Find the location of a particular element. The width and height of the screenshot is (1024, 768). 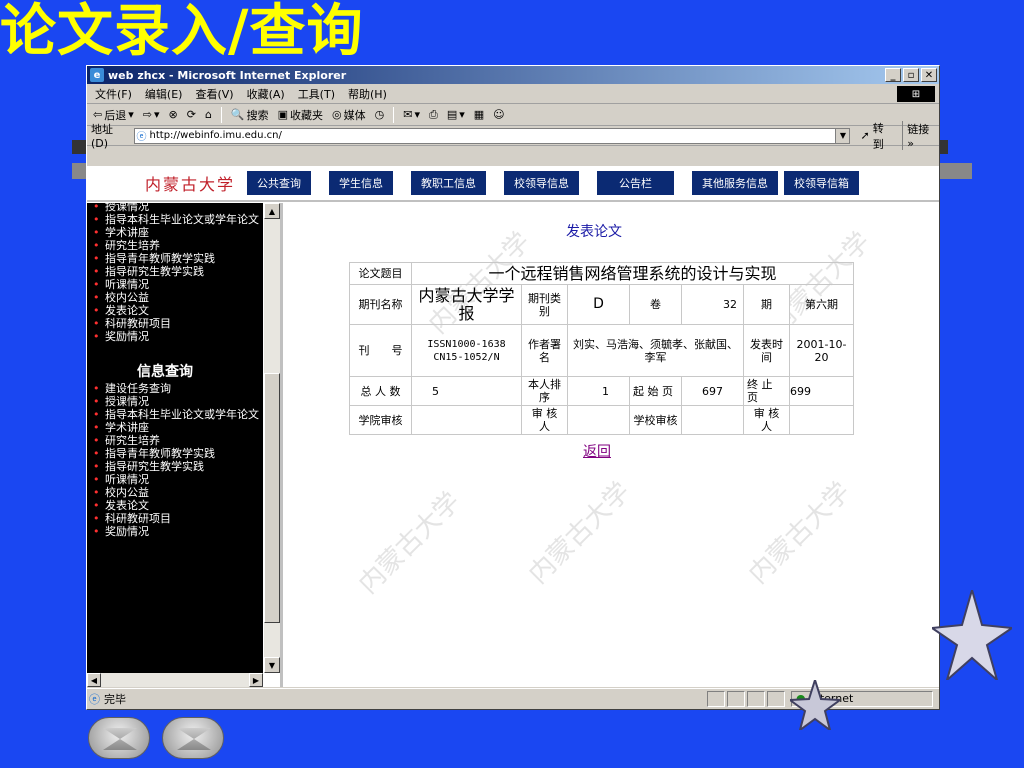

sidebar-item: 建设任务查询 is located at coordinates (175, 389).